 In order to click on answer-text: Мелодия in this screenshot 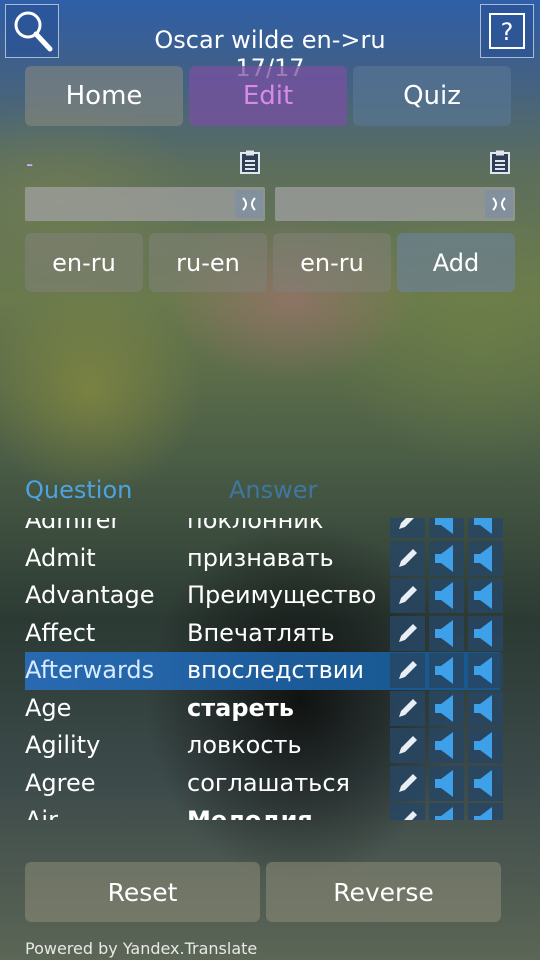, I will do `click(250, 813)`.